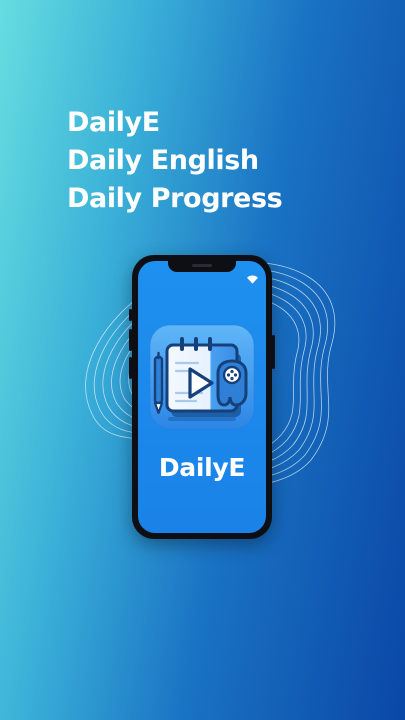  Describe the element at coordinates (175, 198) in the screenshot. I see `headline-line-3: Daily Progress` at that location.